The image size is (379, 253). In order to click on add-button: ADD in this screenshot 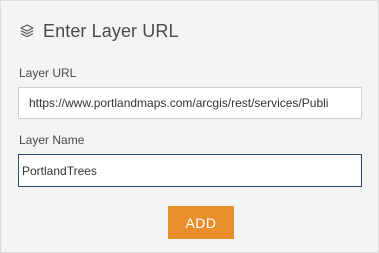, I will do `click(201, 222)`.